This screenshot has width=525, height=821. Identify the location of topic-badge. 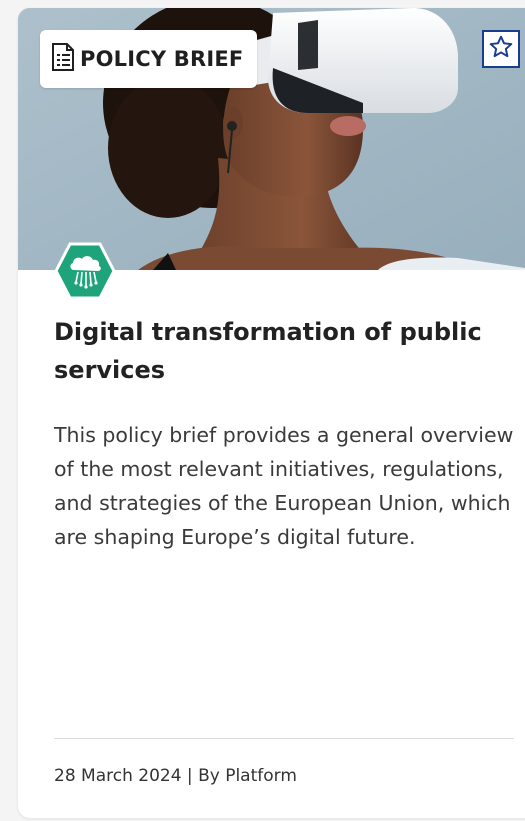
(85, 271).